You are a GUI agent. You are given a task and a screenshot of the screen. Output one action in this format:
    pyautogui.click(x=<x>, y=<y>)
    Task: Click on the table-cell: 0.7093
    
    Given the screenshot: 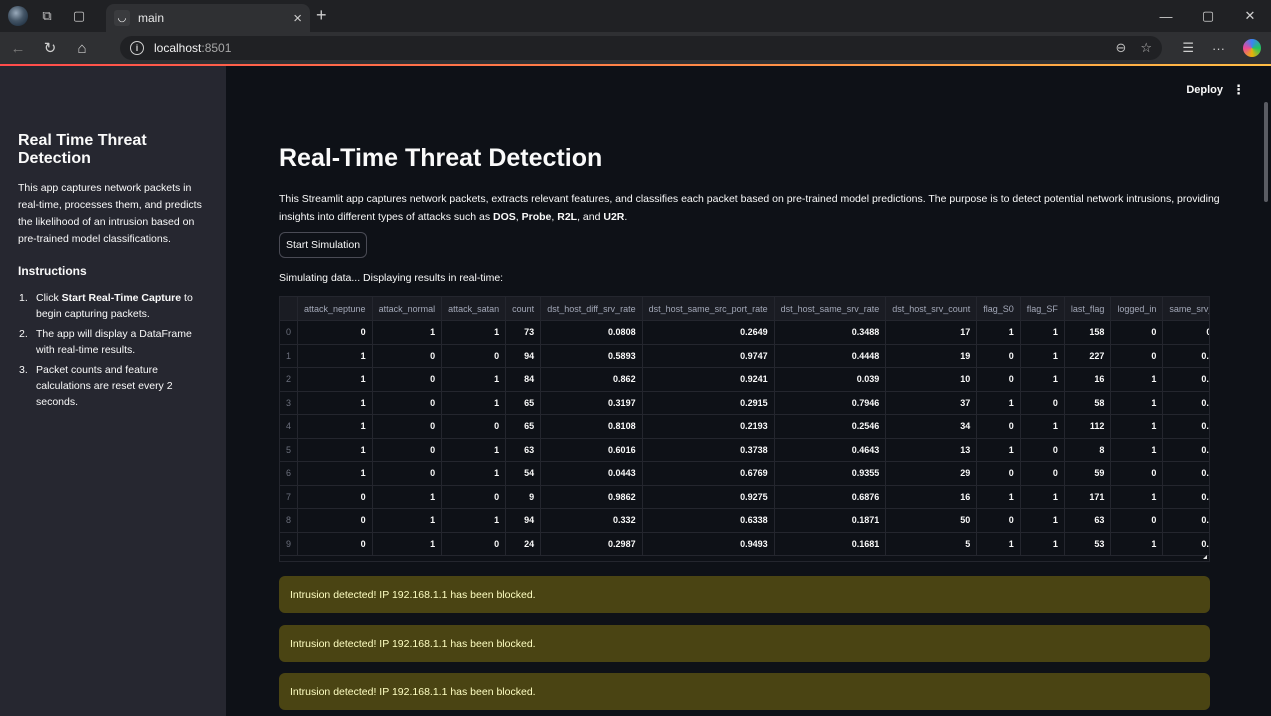 What is the action you would take?
    pyautogui.click(x=1185, y=403)
    